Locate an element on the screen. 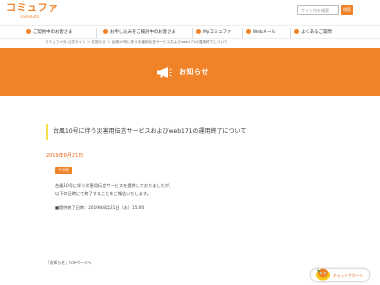 The height and width of the screenshot is (285, 380). news-top-link: 「お知らせ」TOPページへ is located at coordinates (68, 263).